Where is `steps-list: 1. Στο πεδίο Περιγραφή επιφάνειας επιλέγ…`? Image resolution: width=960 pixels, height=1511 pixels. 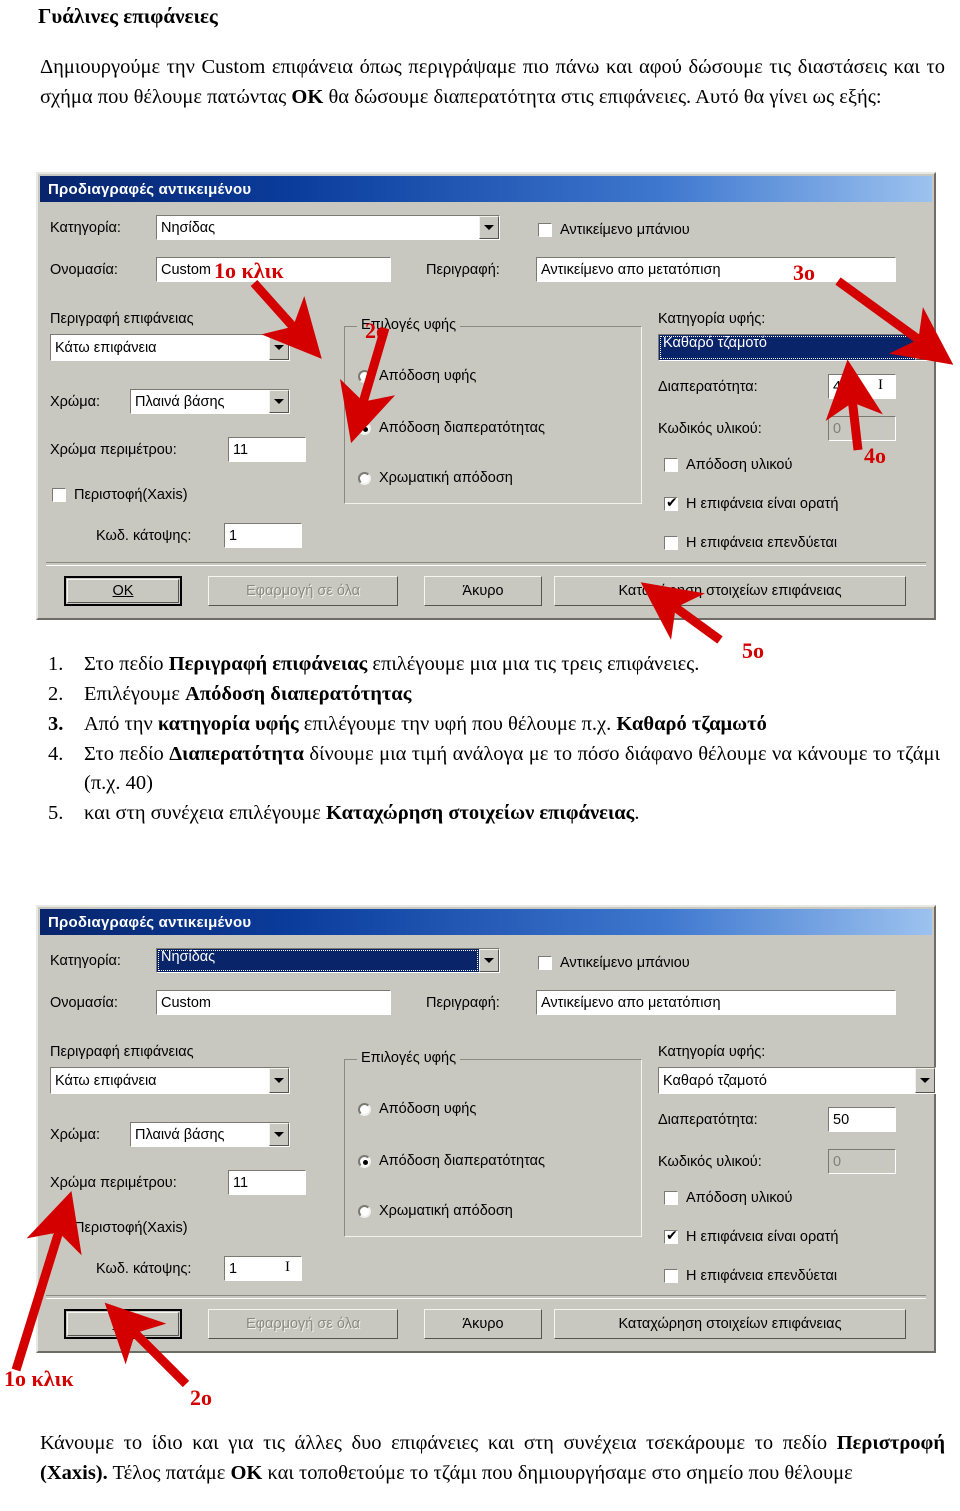
steps-list: 1. Στο πεδίο Περιγραφή επιφάνειας επιλέγ… is located at coordinates (490, 739).